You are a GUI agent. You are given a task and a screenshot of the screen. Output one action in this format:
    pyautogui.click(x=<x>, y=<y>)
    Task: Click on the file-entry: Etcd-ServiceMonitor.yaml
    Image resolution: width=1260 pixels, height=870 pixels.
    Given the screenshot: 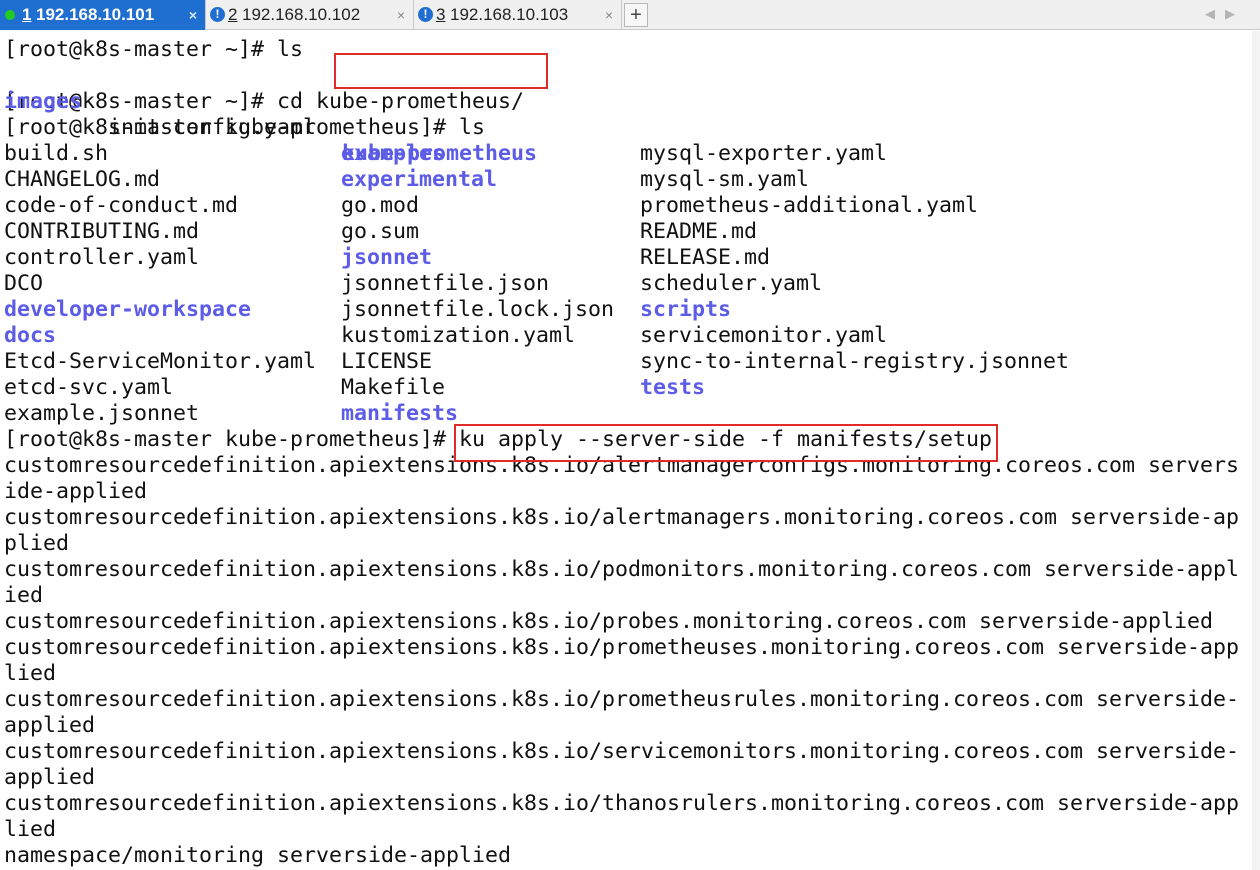 What is the action you would take?
    pyautogui.click(x=160, y=361)
    